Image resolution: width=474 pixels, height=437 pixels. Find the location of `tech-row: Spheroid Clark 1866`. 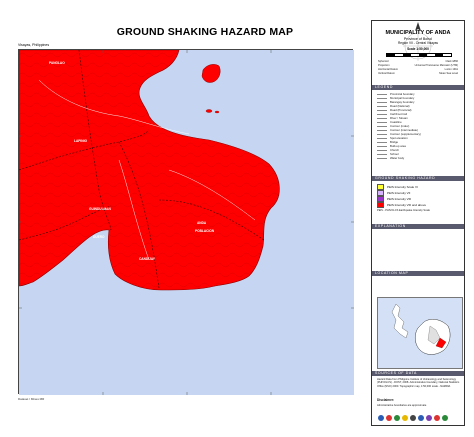

tech-row: Spheroid Clark 1866 is located at coordinates (418, 61).